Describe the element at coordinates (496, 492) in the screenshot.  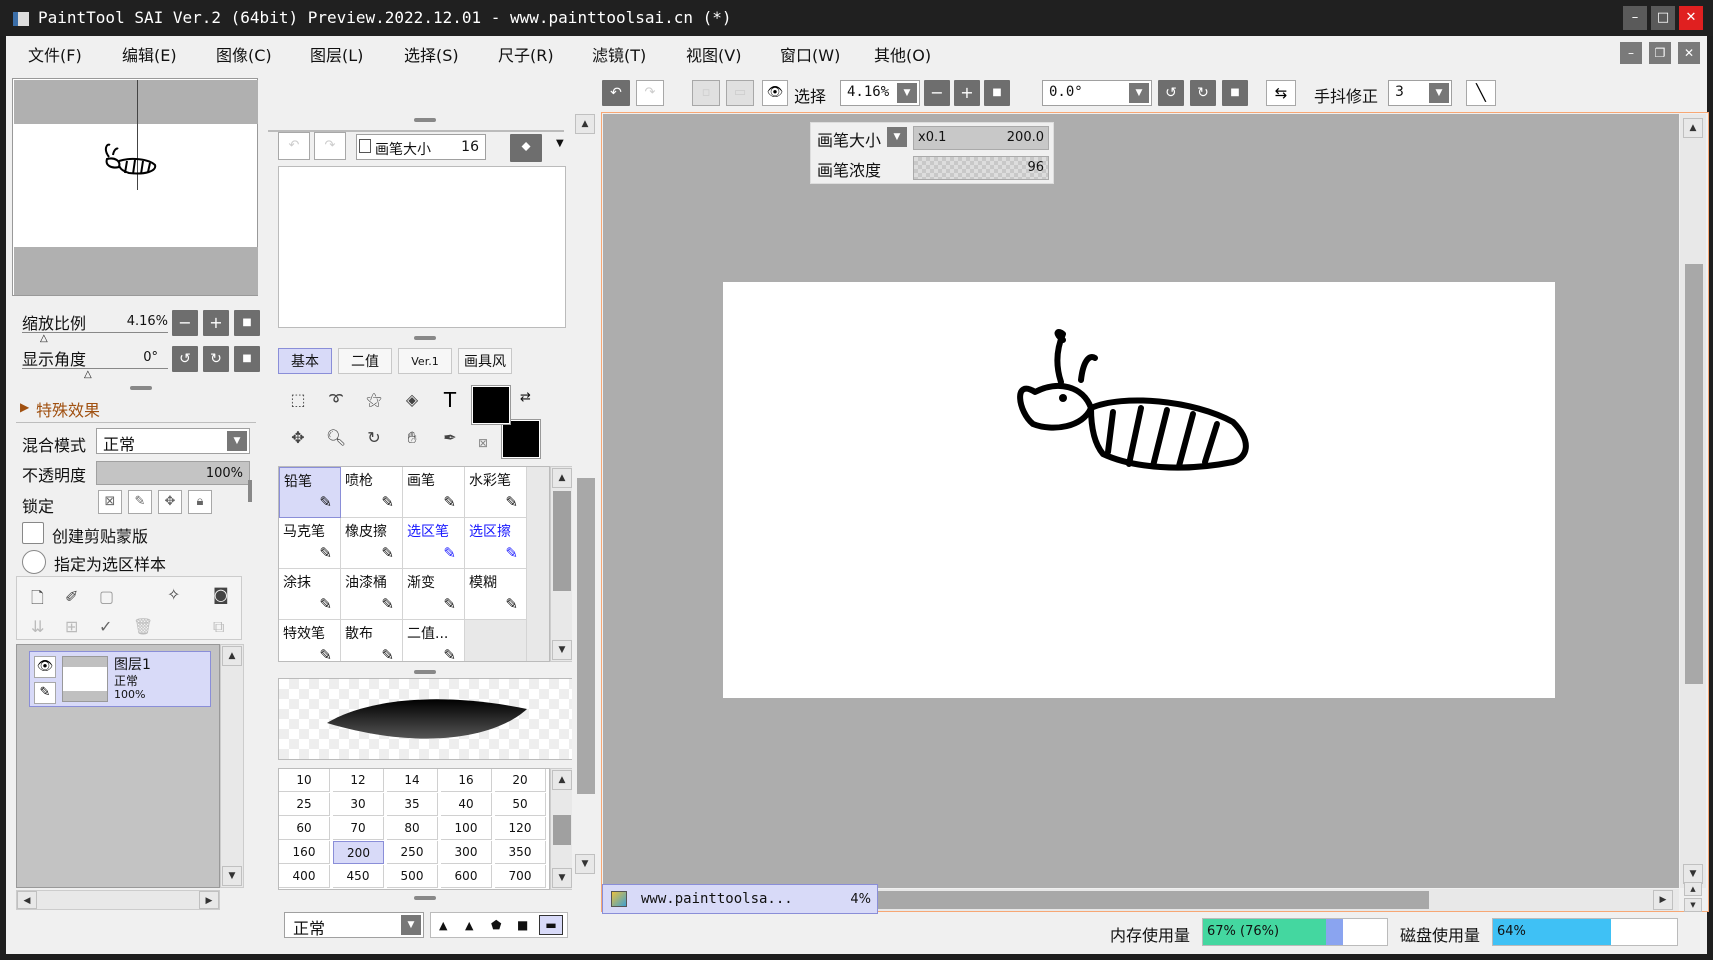
I see `tool-watercolor: 水彩笔 ✎` at that location.